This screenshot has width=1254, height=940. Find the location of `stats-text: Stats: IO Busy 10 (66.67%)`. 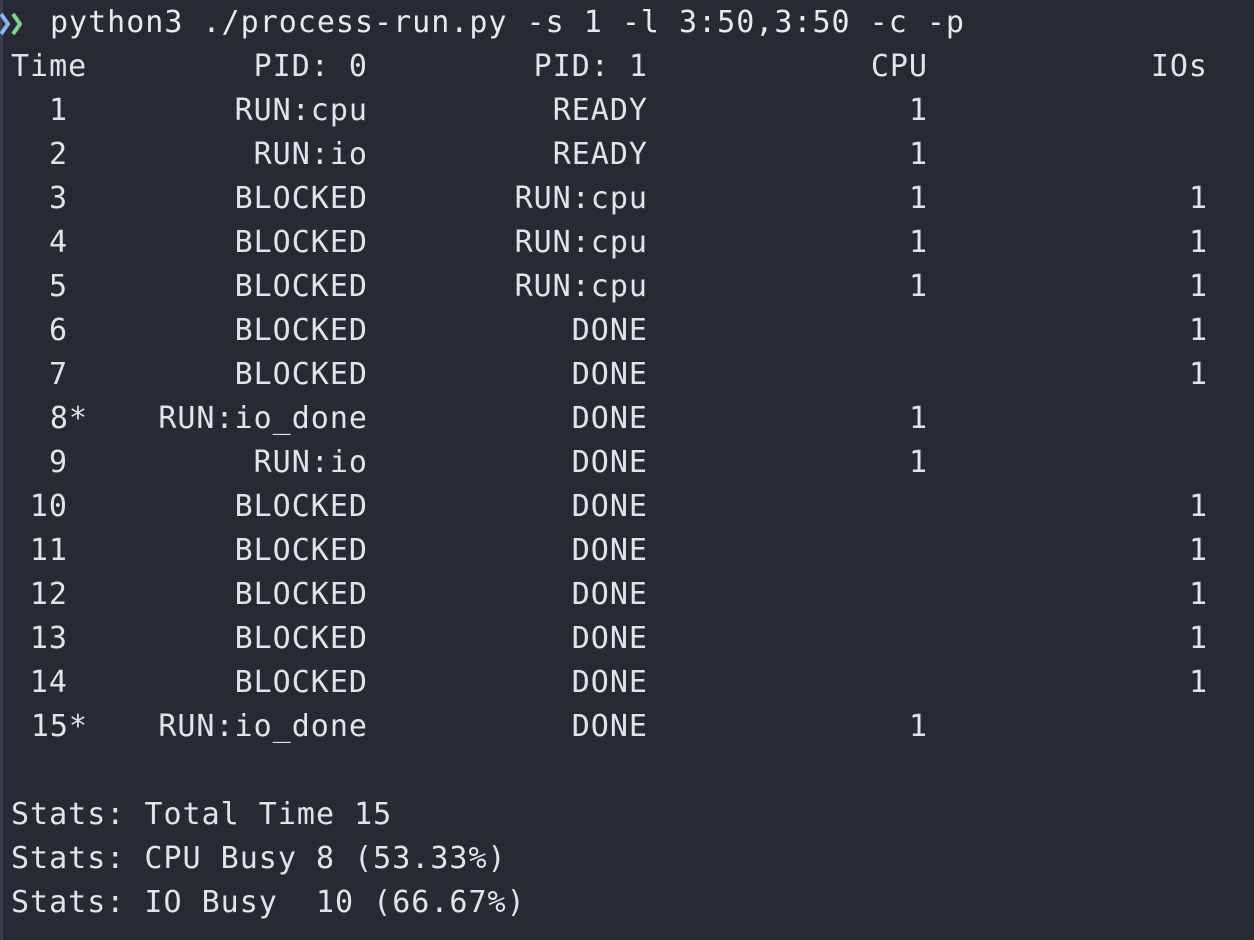

stats-text: Stats: IO Busy 10 (66.67%) is located at coordinates (268, 902).